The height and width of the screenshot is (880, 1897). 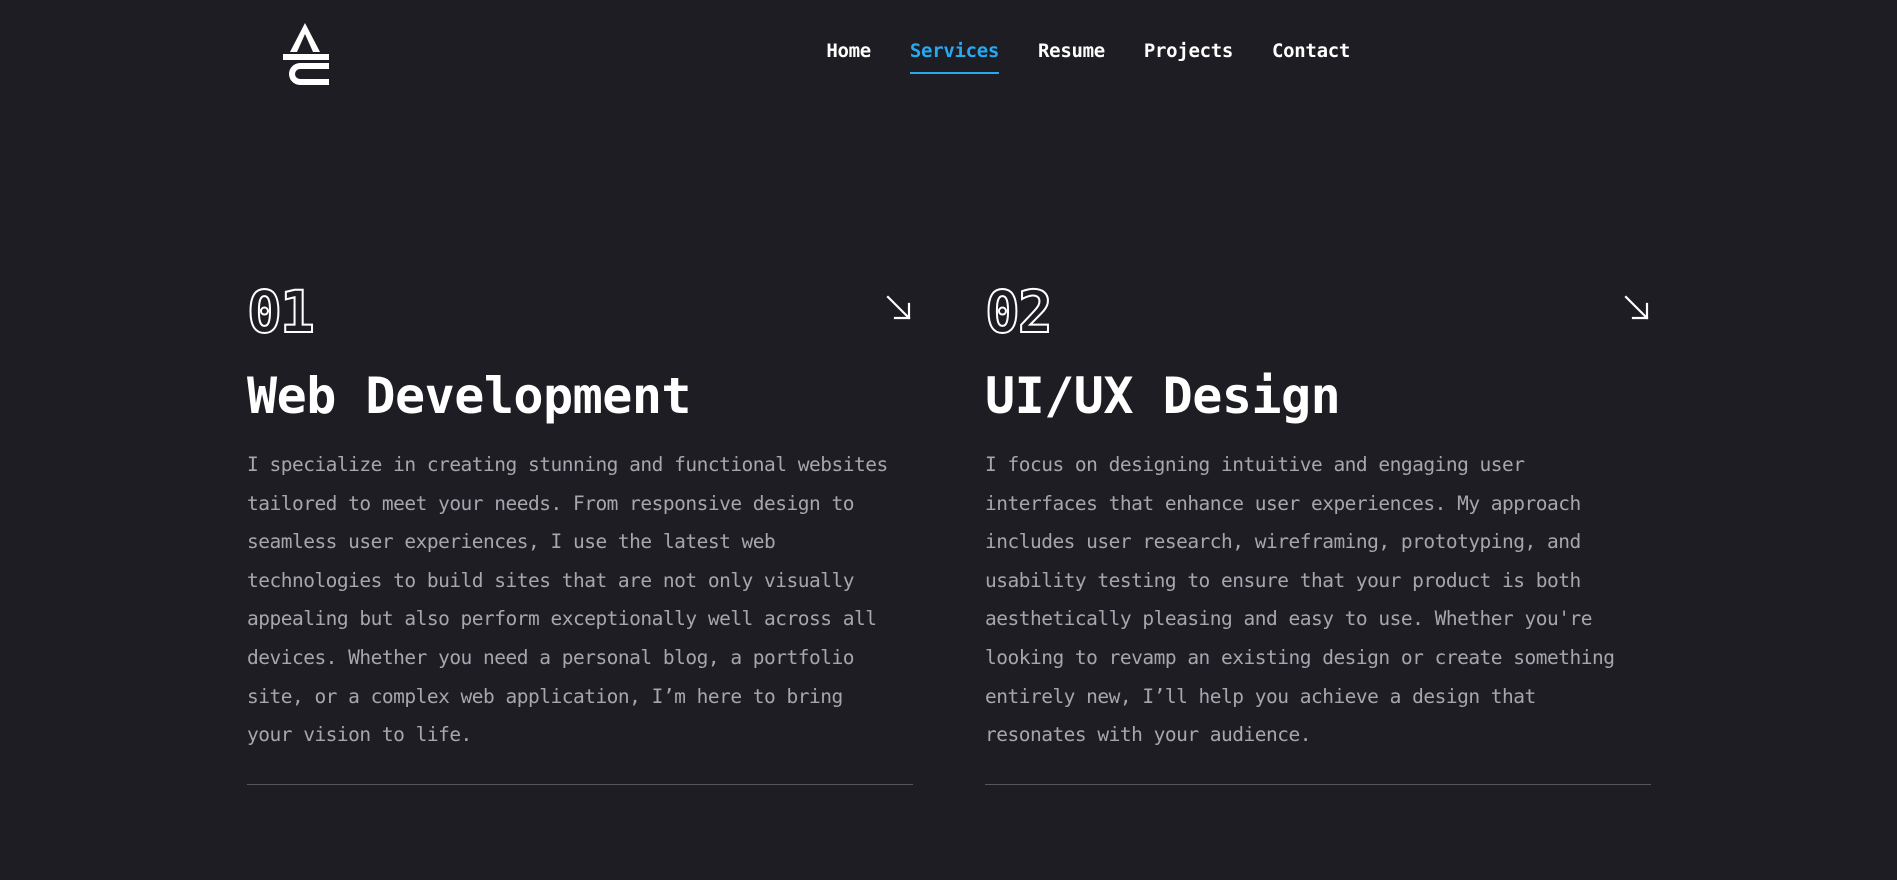 I want to click on main-nav: Home Services Resume Projects Contact, so click(x=1088, y=57).